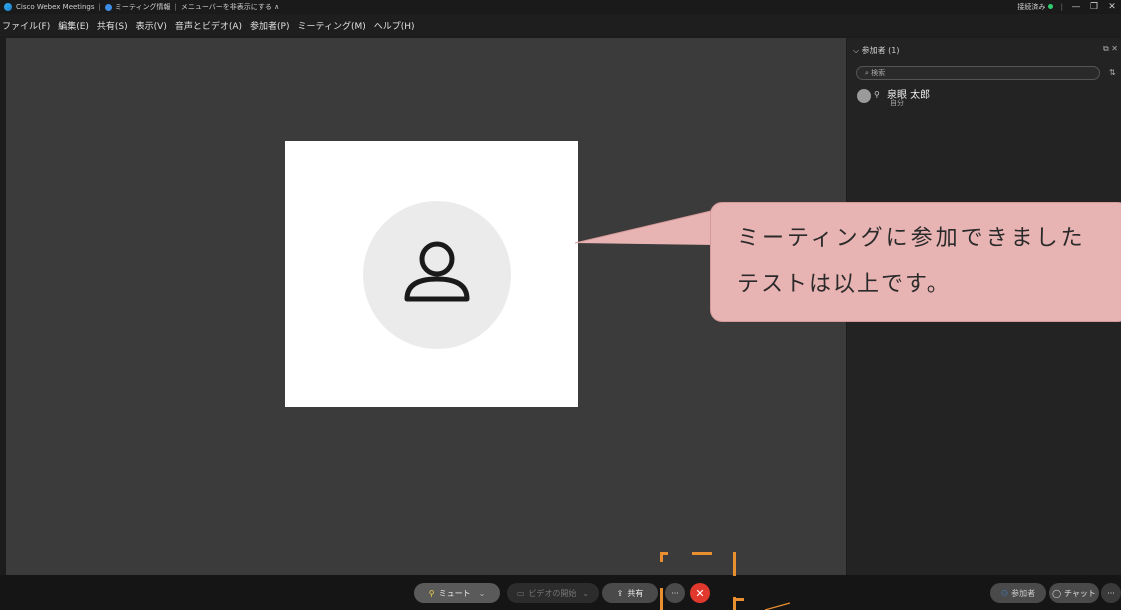 This screenshot has width=1121, height=610. Describe the element at coordinates (8, 7) in the screenshot. I see `webex-logo-icon` at that location.